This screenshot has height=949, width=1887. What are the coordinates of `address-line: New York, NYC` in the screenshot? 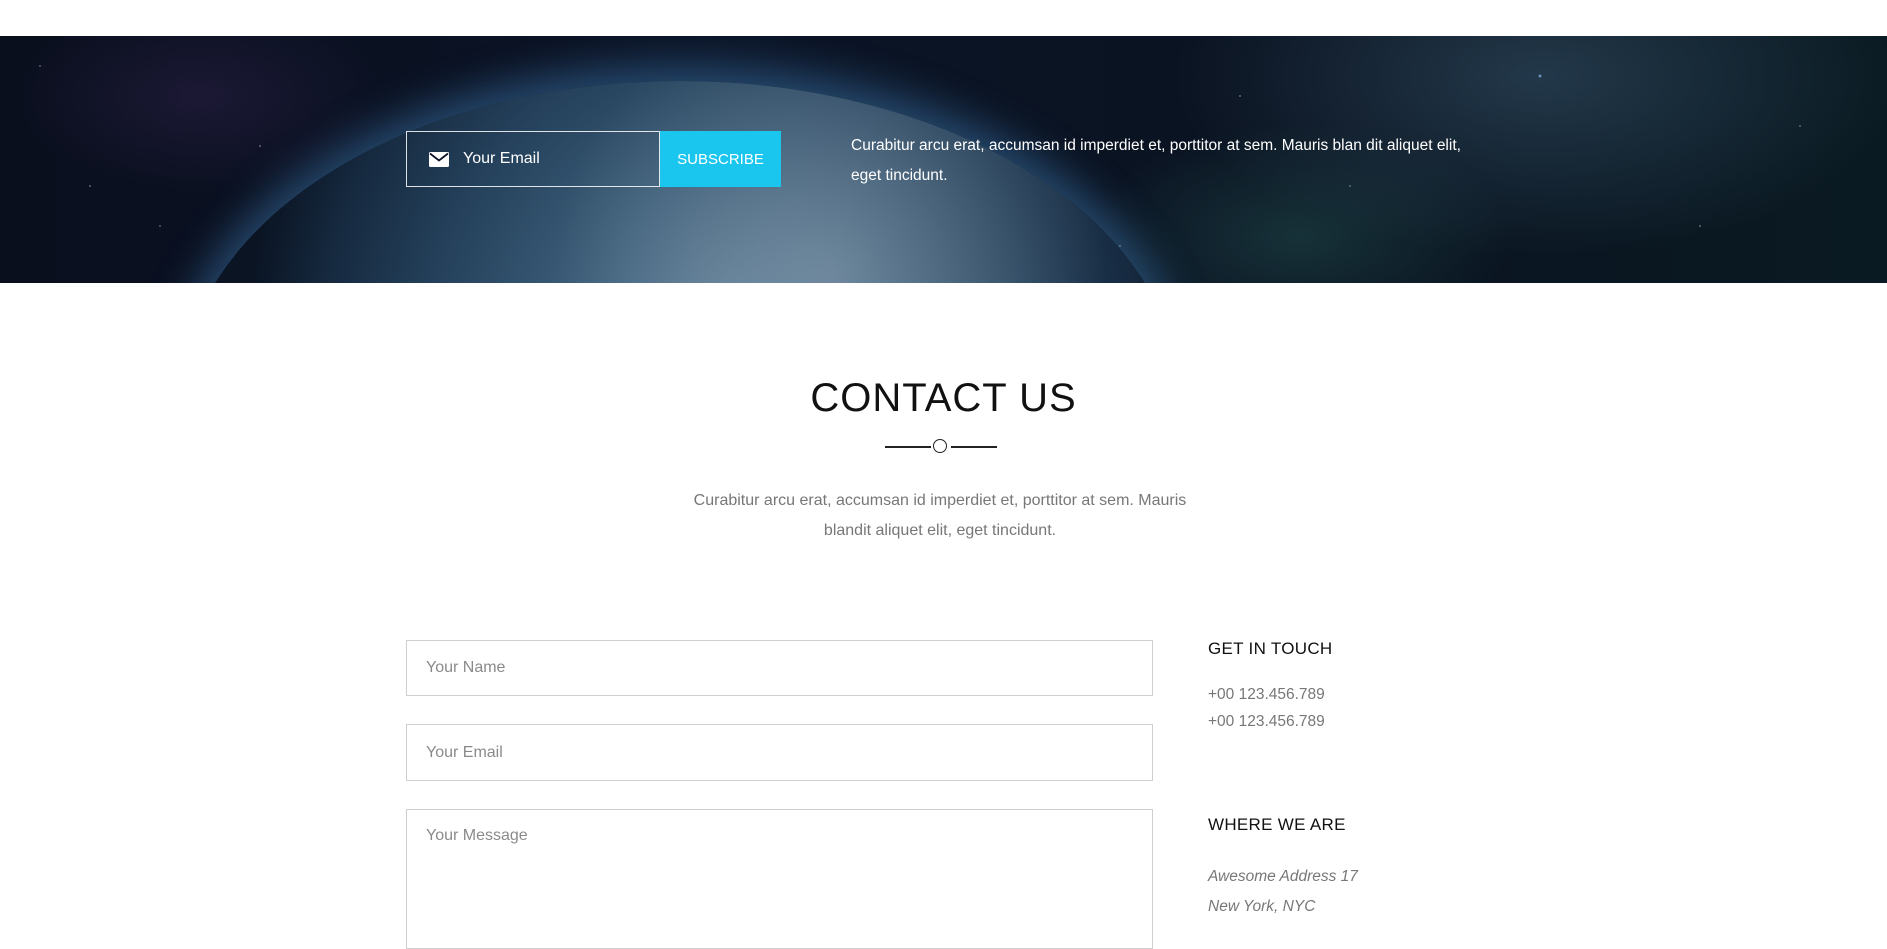 It's located at (1262, 906).